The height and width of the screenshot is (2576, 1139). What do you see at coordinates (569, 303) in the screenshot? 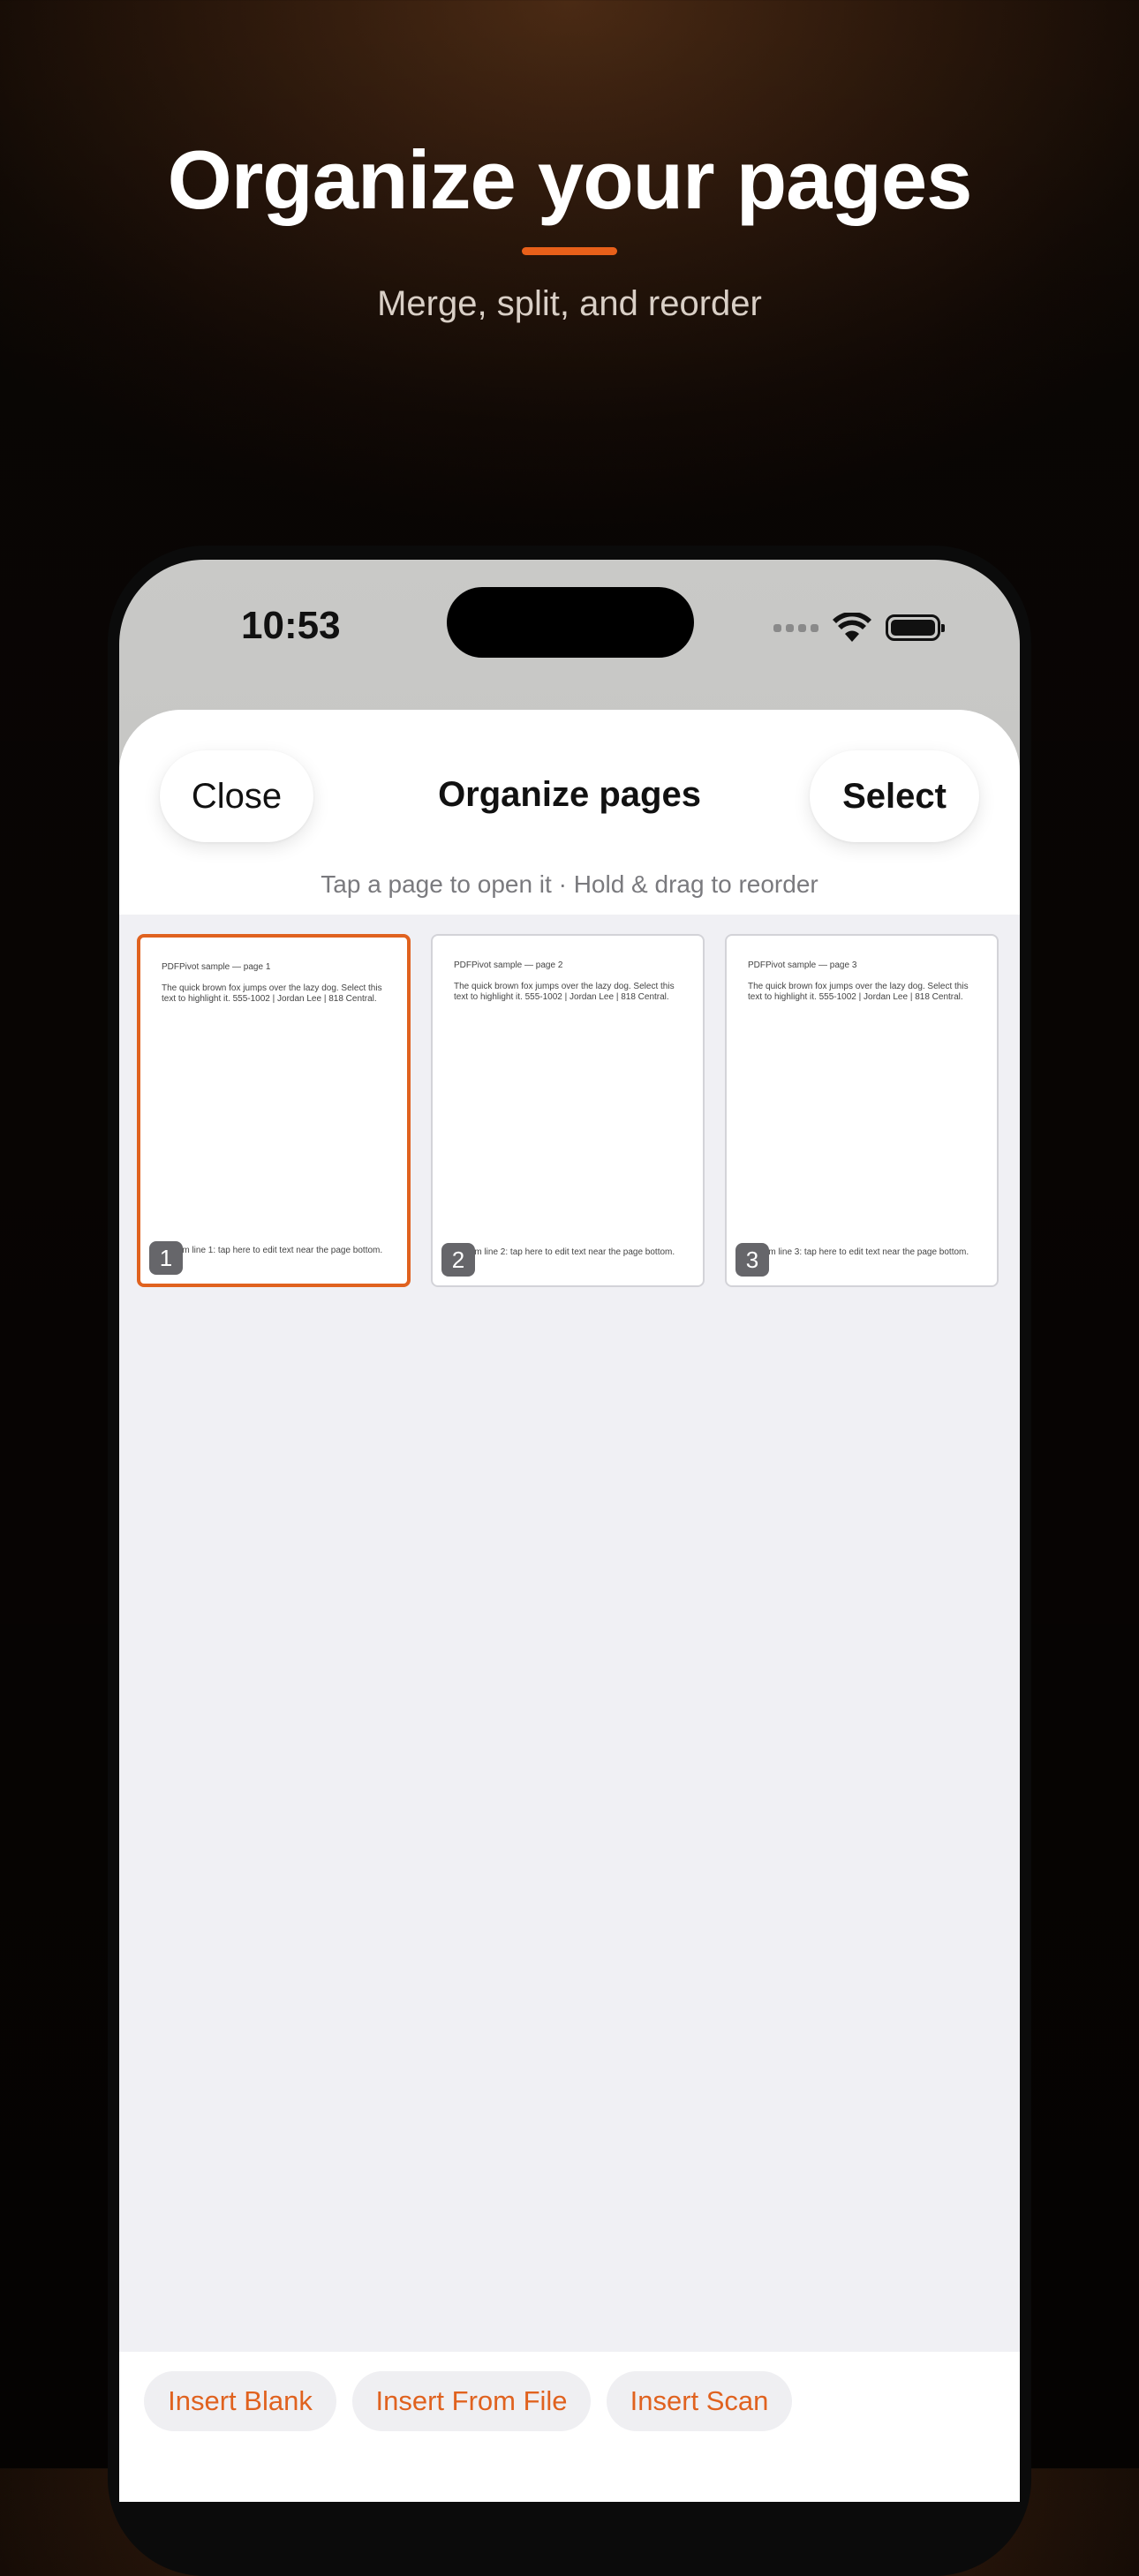
I see `hero-subtitle: Merge, split, and reorder` at bounding box center [569, 303].